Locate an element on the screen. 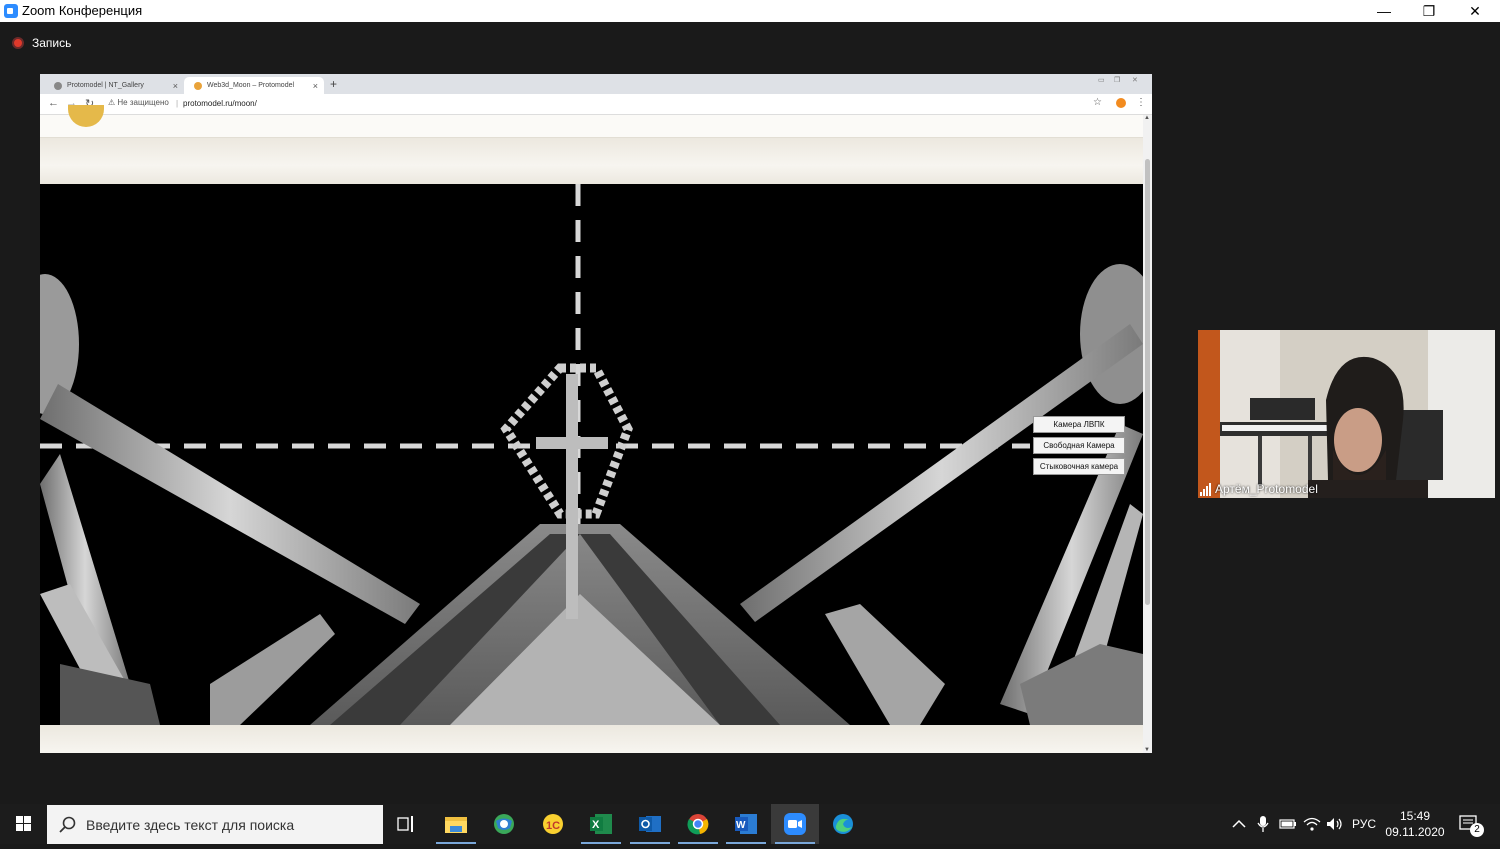  recording-label: Запись is located at coordinates (52, 43).